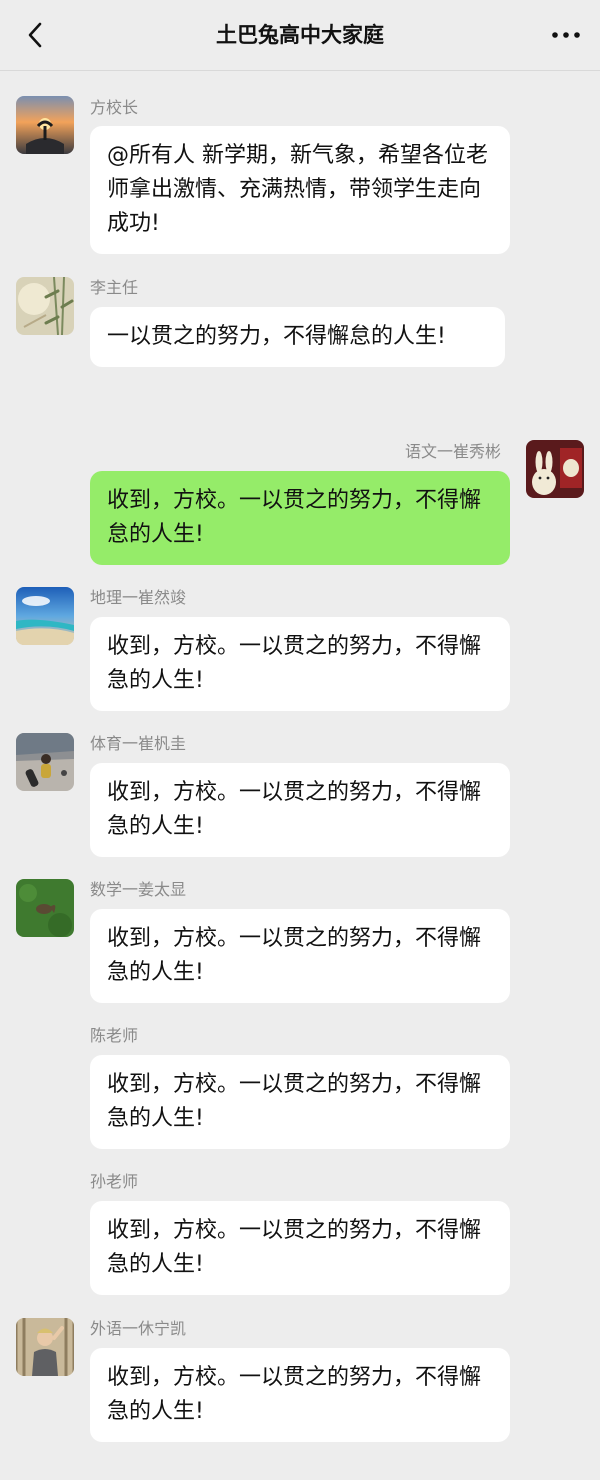  What do you see at coordinates (300, 190) in the screenshot?
I see `message-bubble: @所有人 新学期，新气象，希望各位老师拿出激情、充满热情，带领学生走向成功!` at bounding box center [300, 190].